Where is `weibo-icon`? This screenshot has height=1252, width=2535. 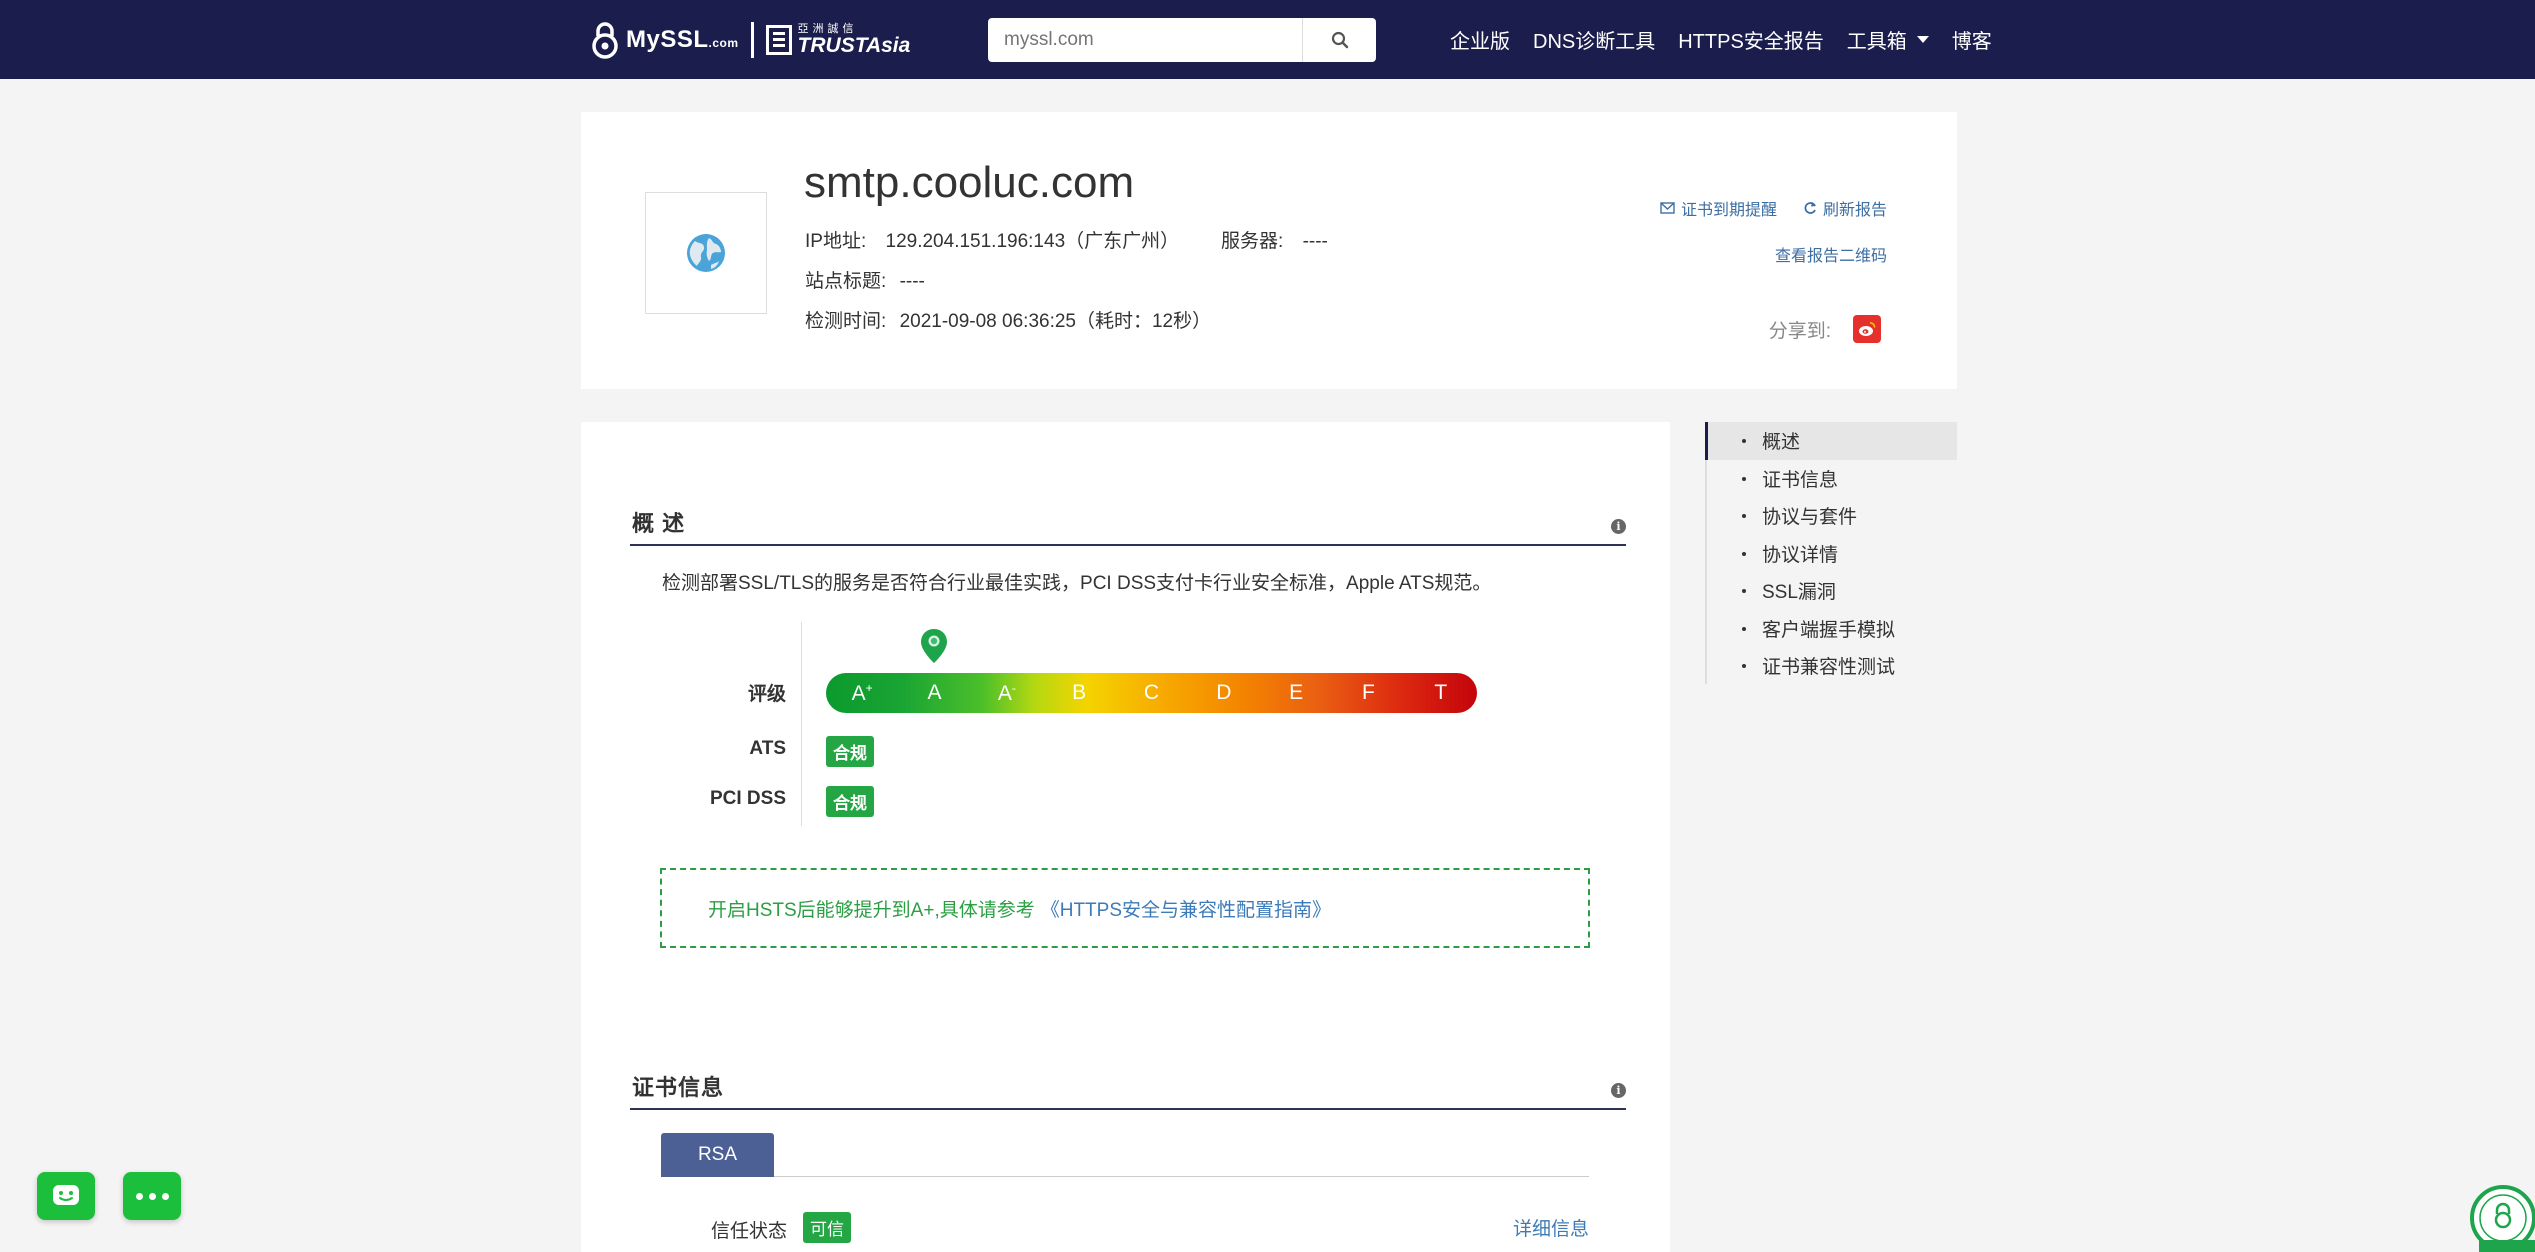 weibo-icon is located at coordinates (1867, 329).